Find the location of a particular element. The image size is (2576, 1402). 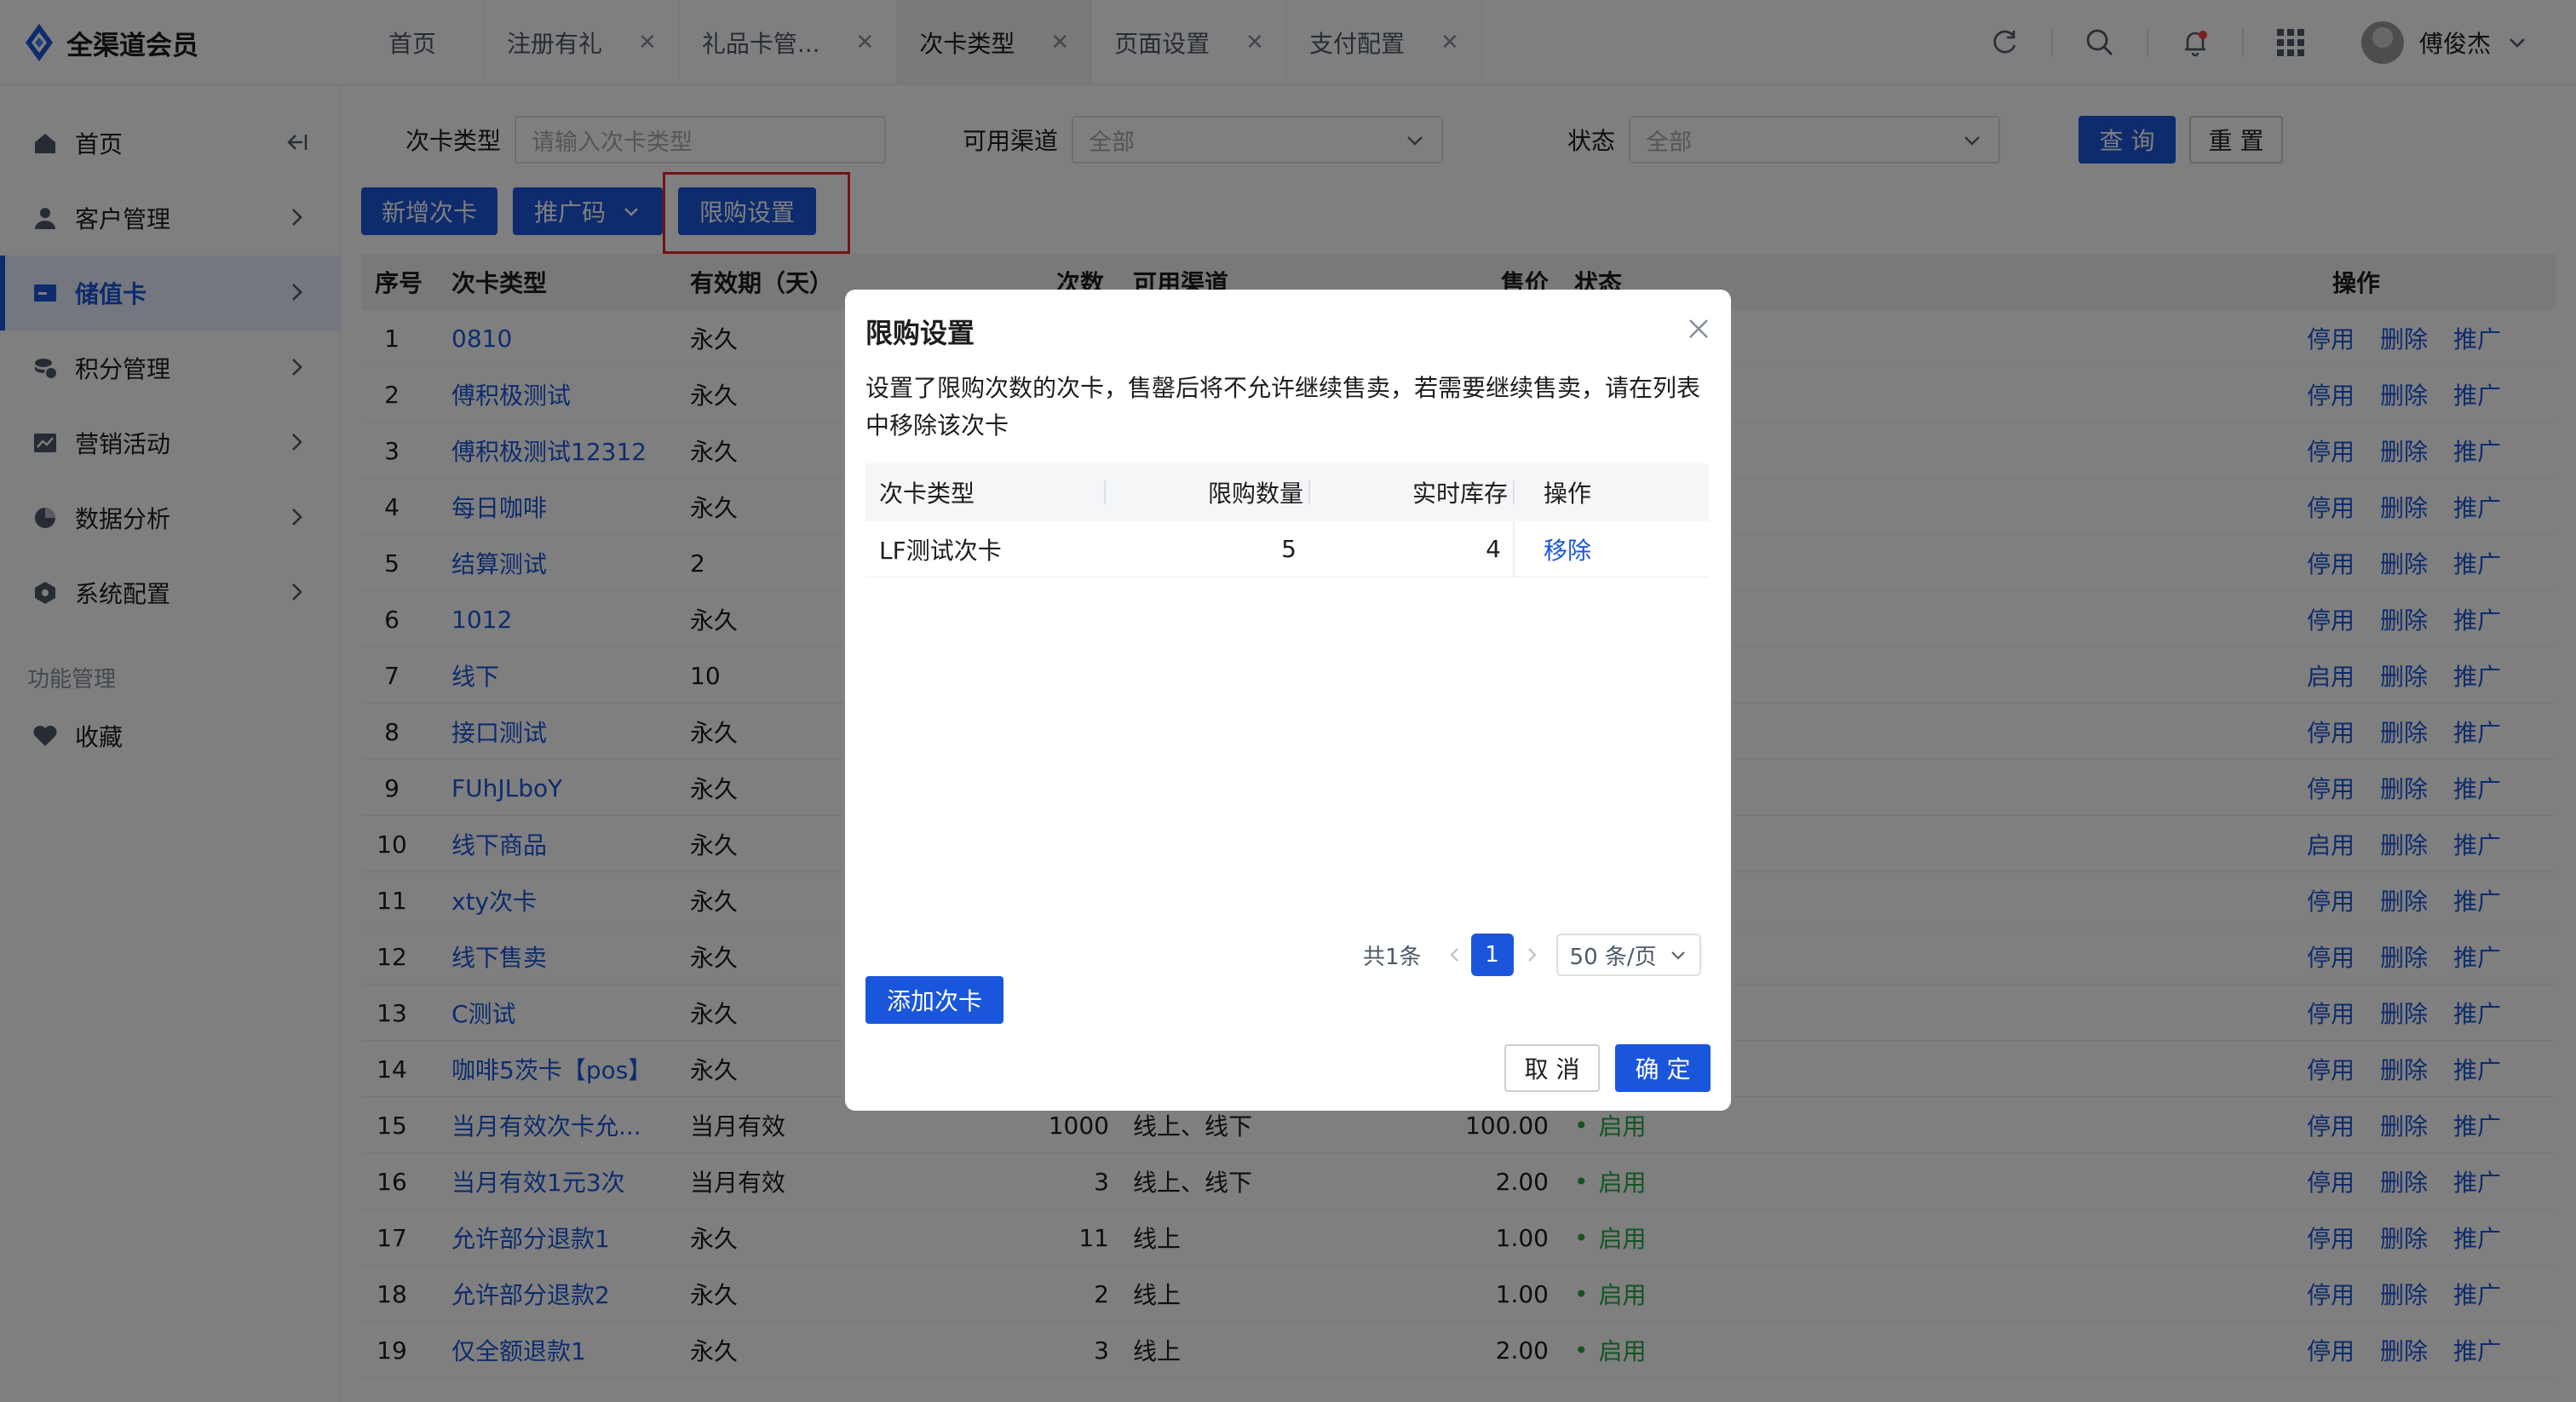

chevron-down-icon is located at coordinates (1678, 955).